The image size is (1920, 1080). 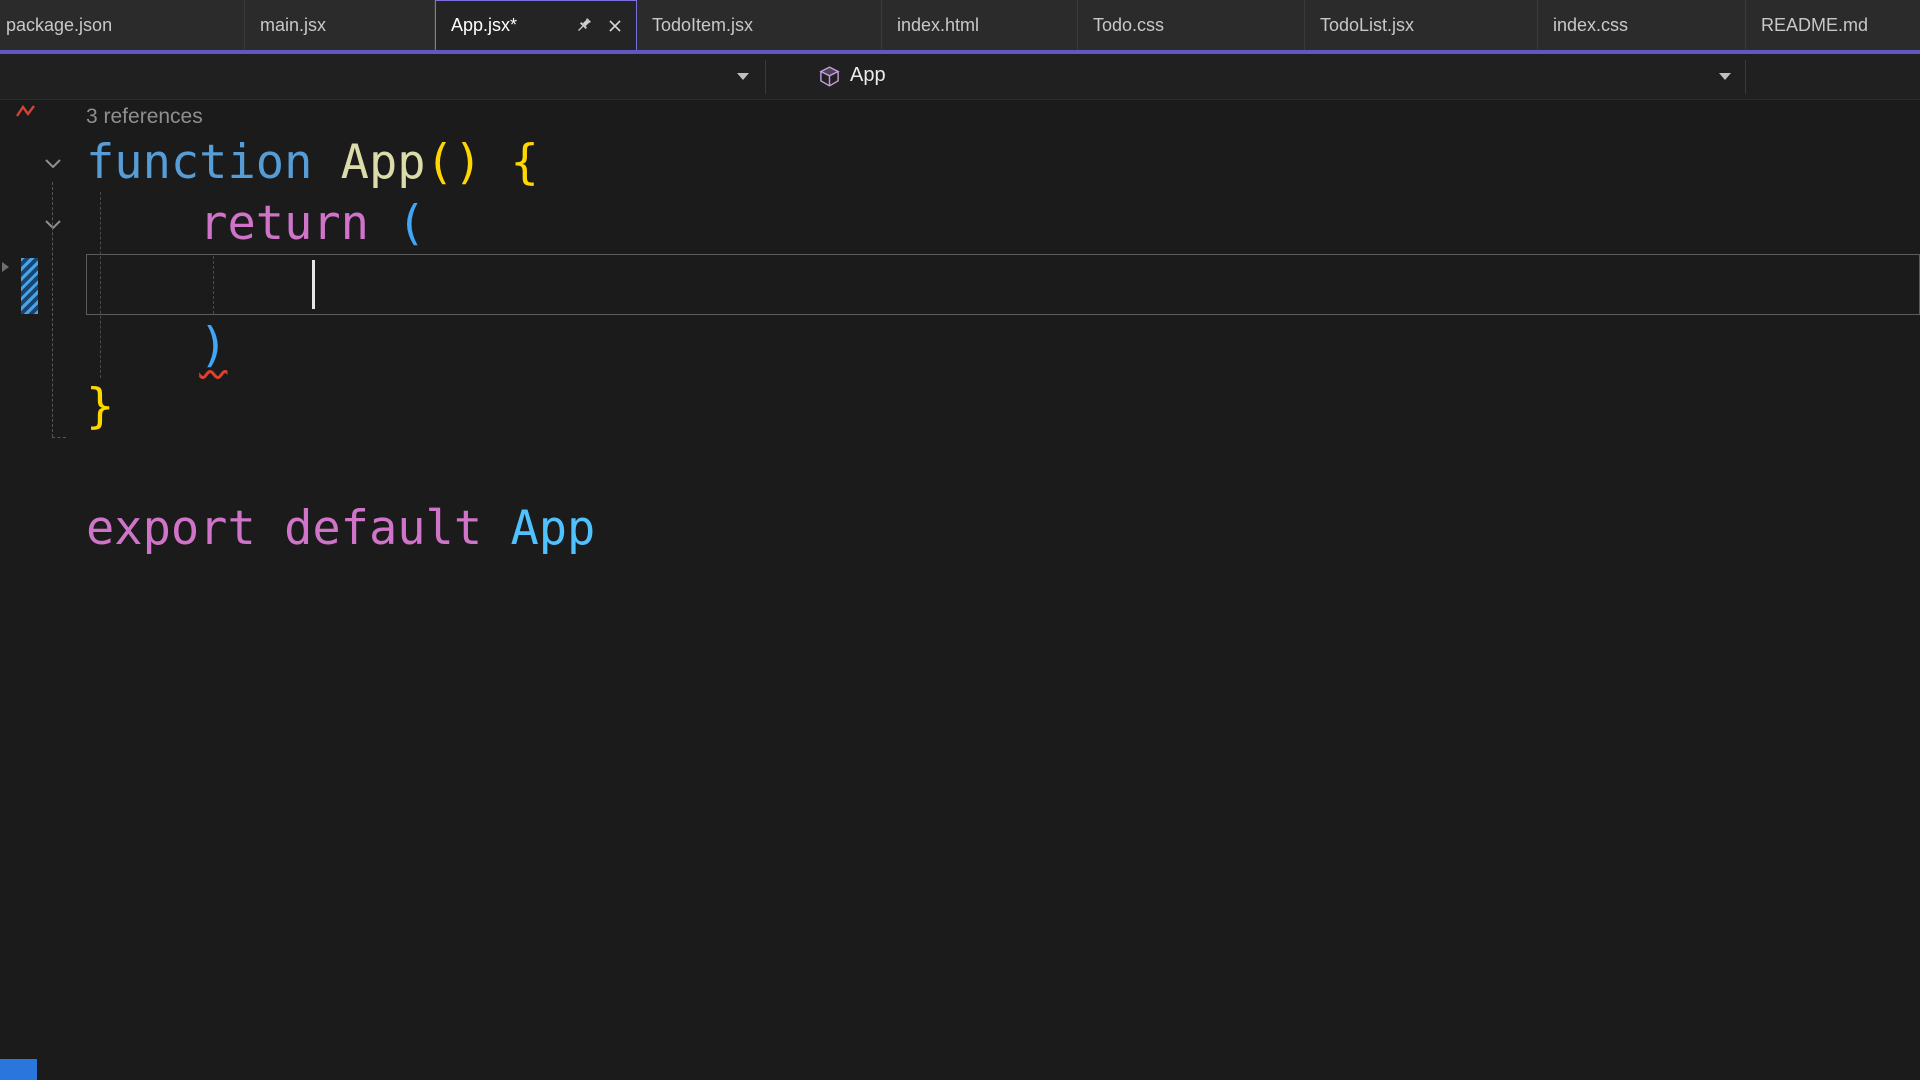 I want to click on text-cursor, so click(x=314, y=284).